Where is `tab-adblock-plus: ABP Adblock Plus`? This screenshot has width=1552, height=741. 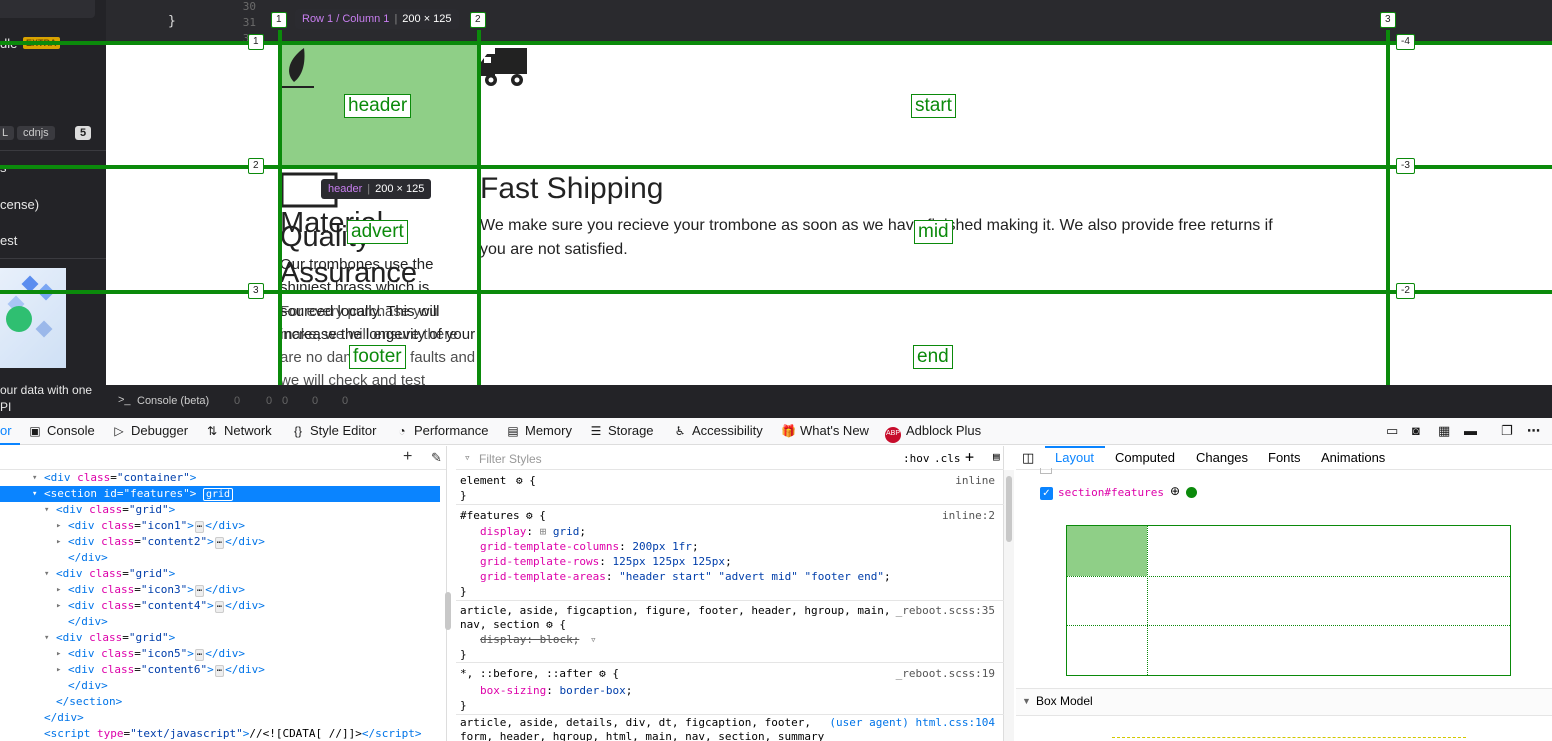
tab-adblock-plus: ABP Adblock Plus is located at coordinates (933, 433).